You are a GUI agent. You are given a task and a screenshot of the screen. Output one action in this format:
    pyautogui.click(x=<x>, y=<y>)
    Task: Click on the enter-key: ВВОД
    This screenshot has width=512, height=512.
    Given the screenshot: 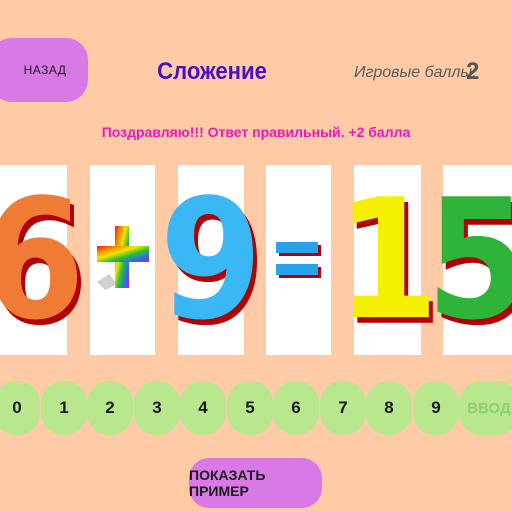 What is the action you would take?
    pyautogui.click(x=485, y=408)
    